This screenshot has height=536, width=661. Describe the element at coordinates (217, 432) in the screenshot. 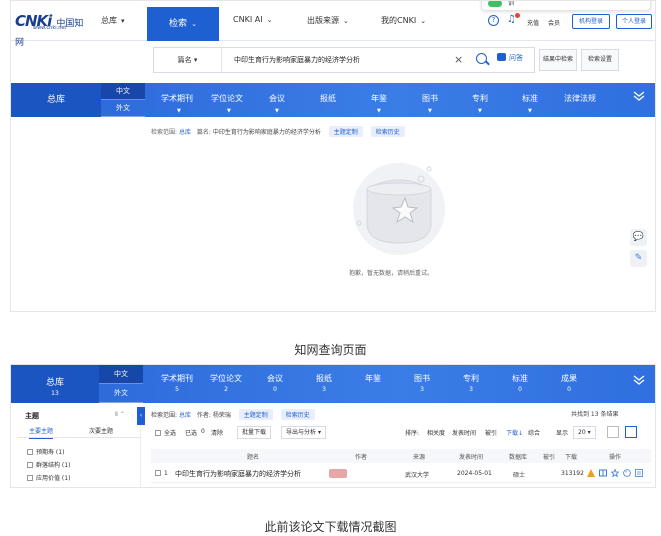

I see `clear-selection-link: 清除` at that location.